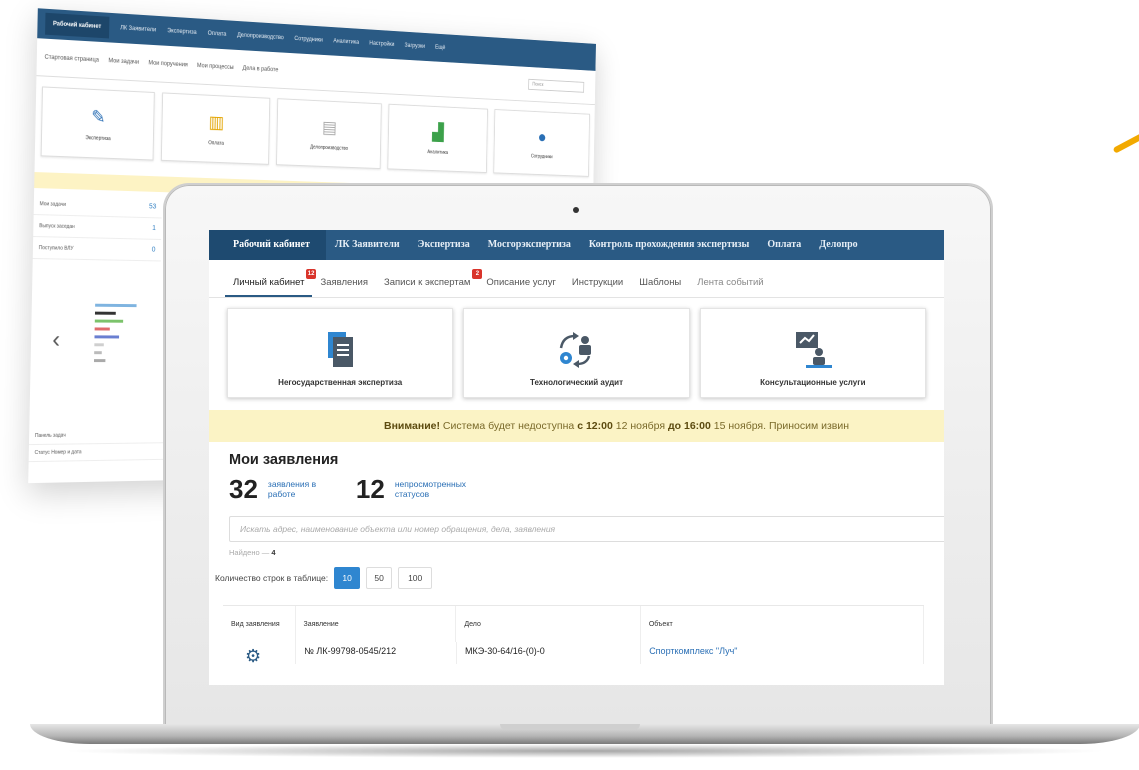 Image resolution: width=1139 pixels, height=770 pixels. Describe the element at coordinates (260, 654) in the screenshot. I see `gear-icon: ⚙` at that location.